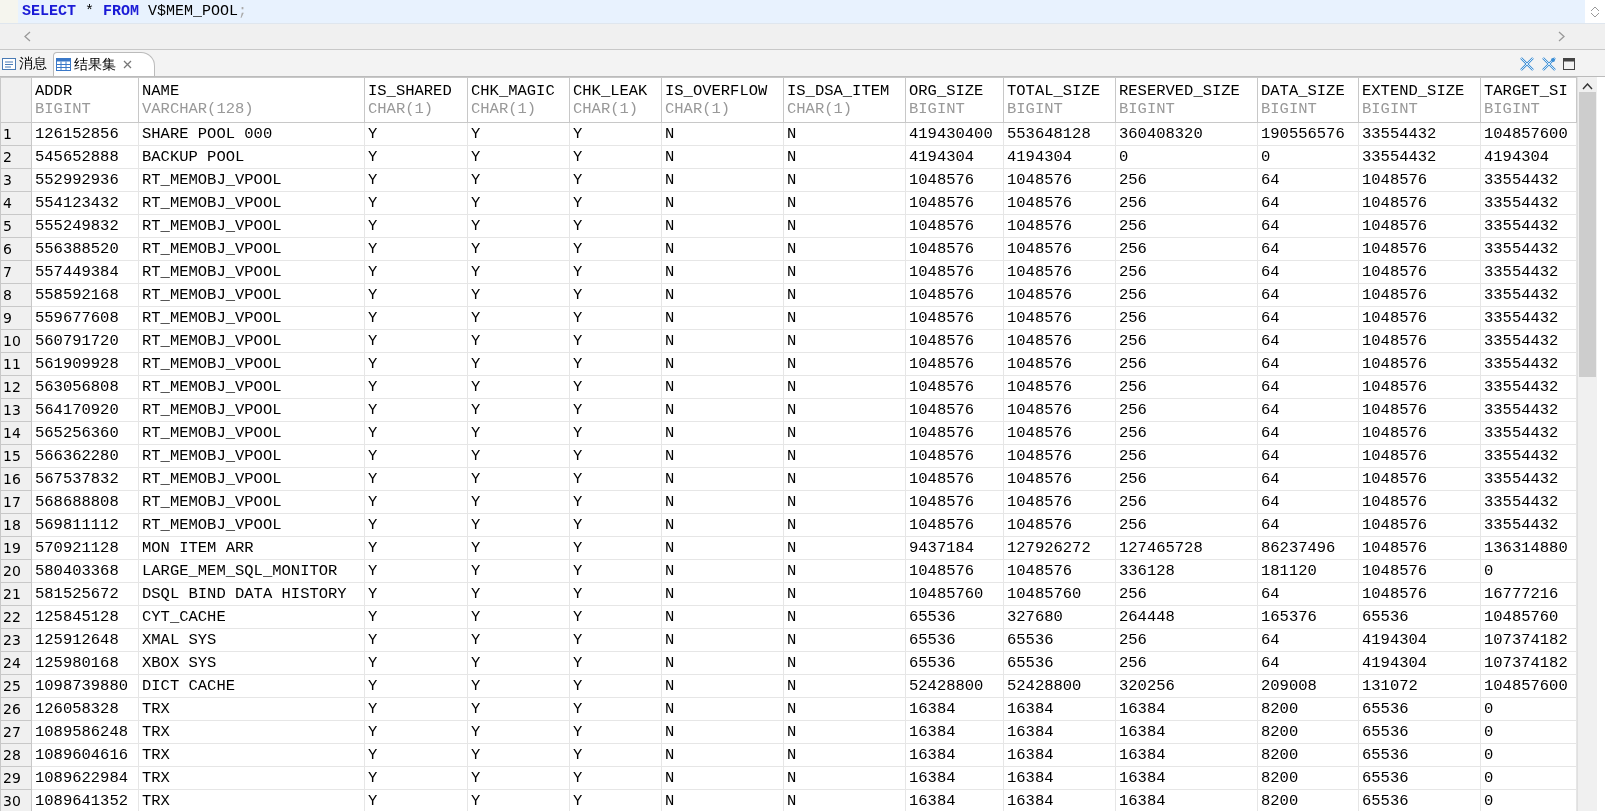  Describe the element at coordinates (1419, 88) in the screenshot. I see `column-header: EXTEND_SIZE` at that location.